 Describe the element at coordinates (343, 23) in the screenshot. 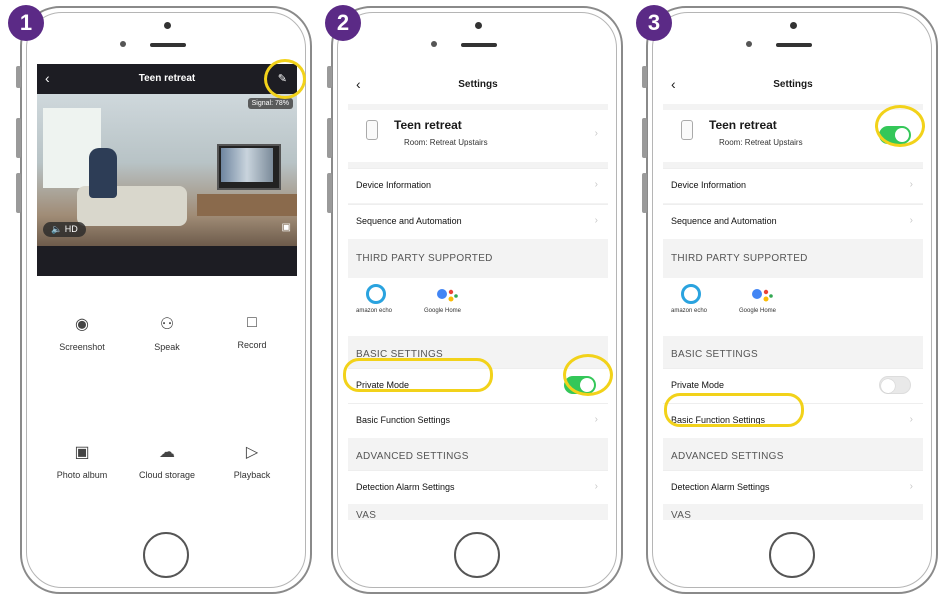

I see `step-badge-2: 2` at that location.